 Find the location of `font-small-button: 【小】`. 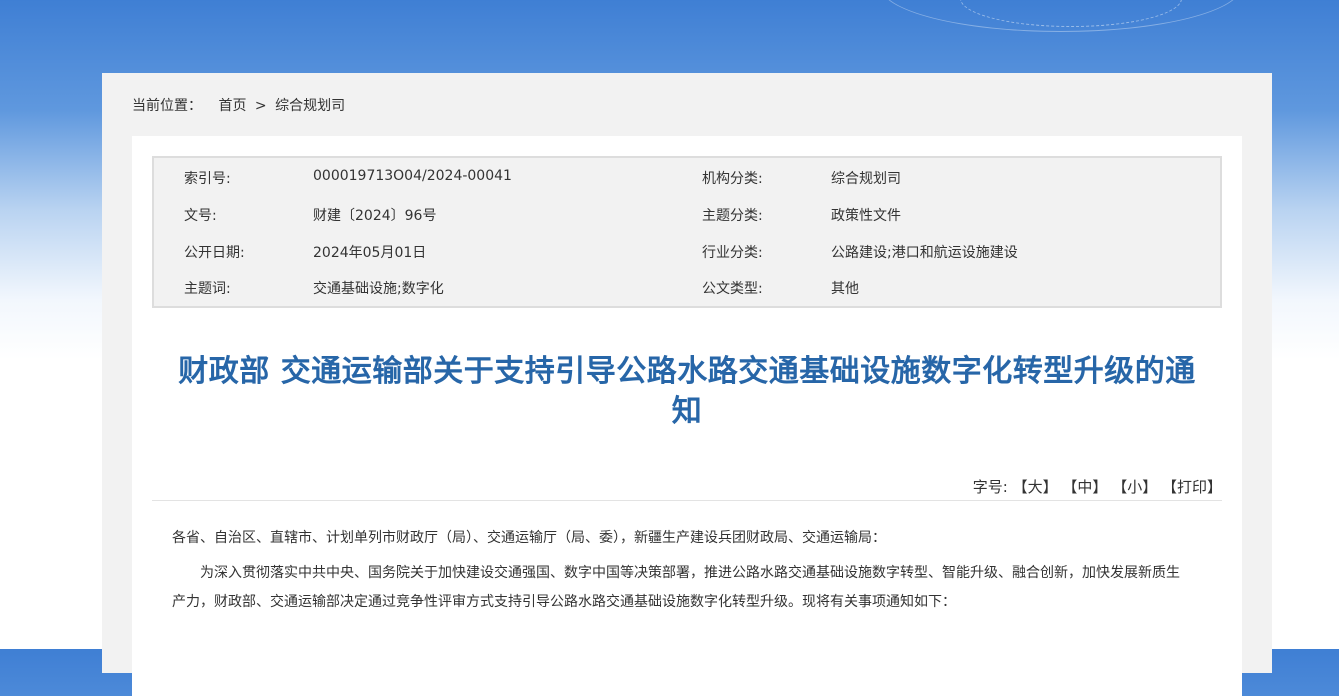

font-small-button: 【小】 is located at coordinates (1134, 487).